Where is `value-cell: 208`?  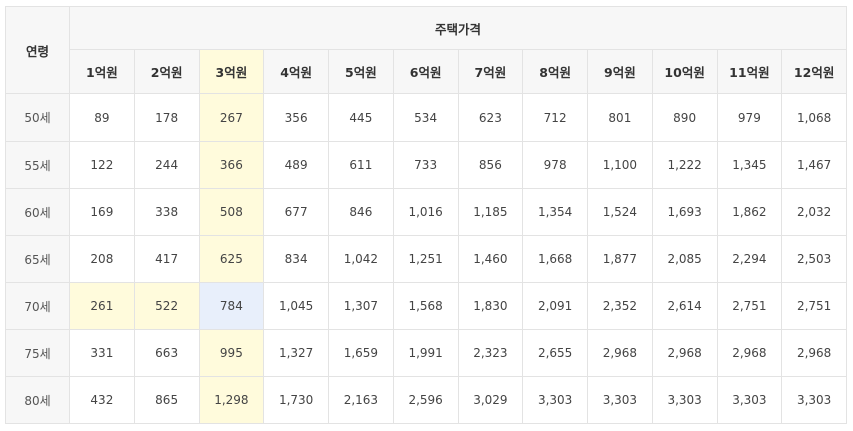 value-cell: 208 is located at coordinates (102, 259).